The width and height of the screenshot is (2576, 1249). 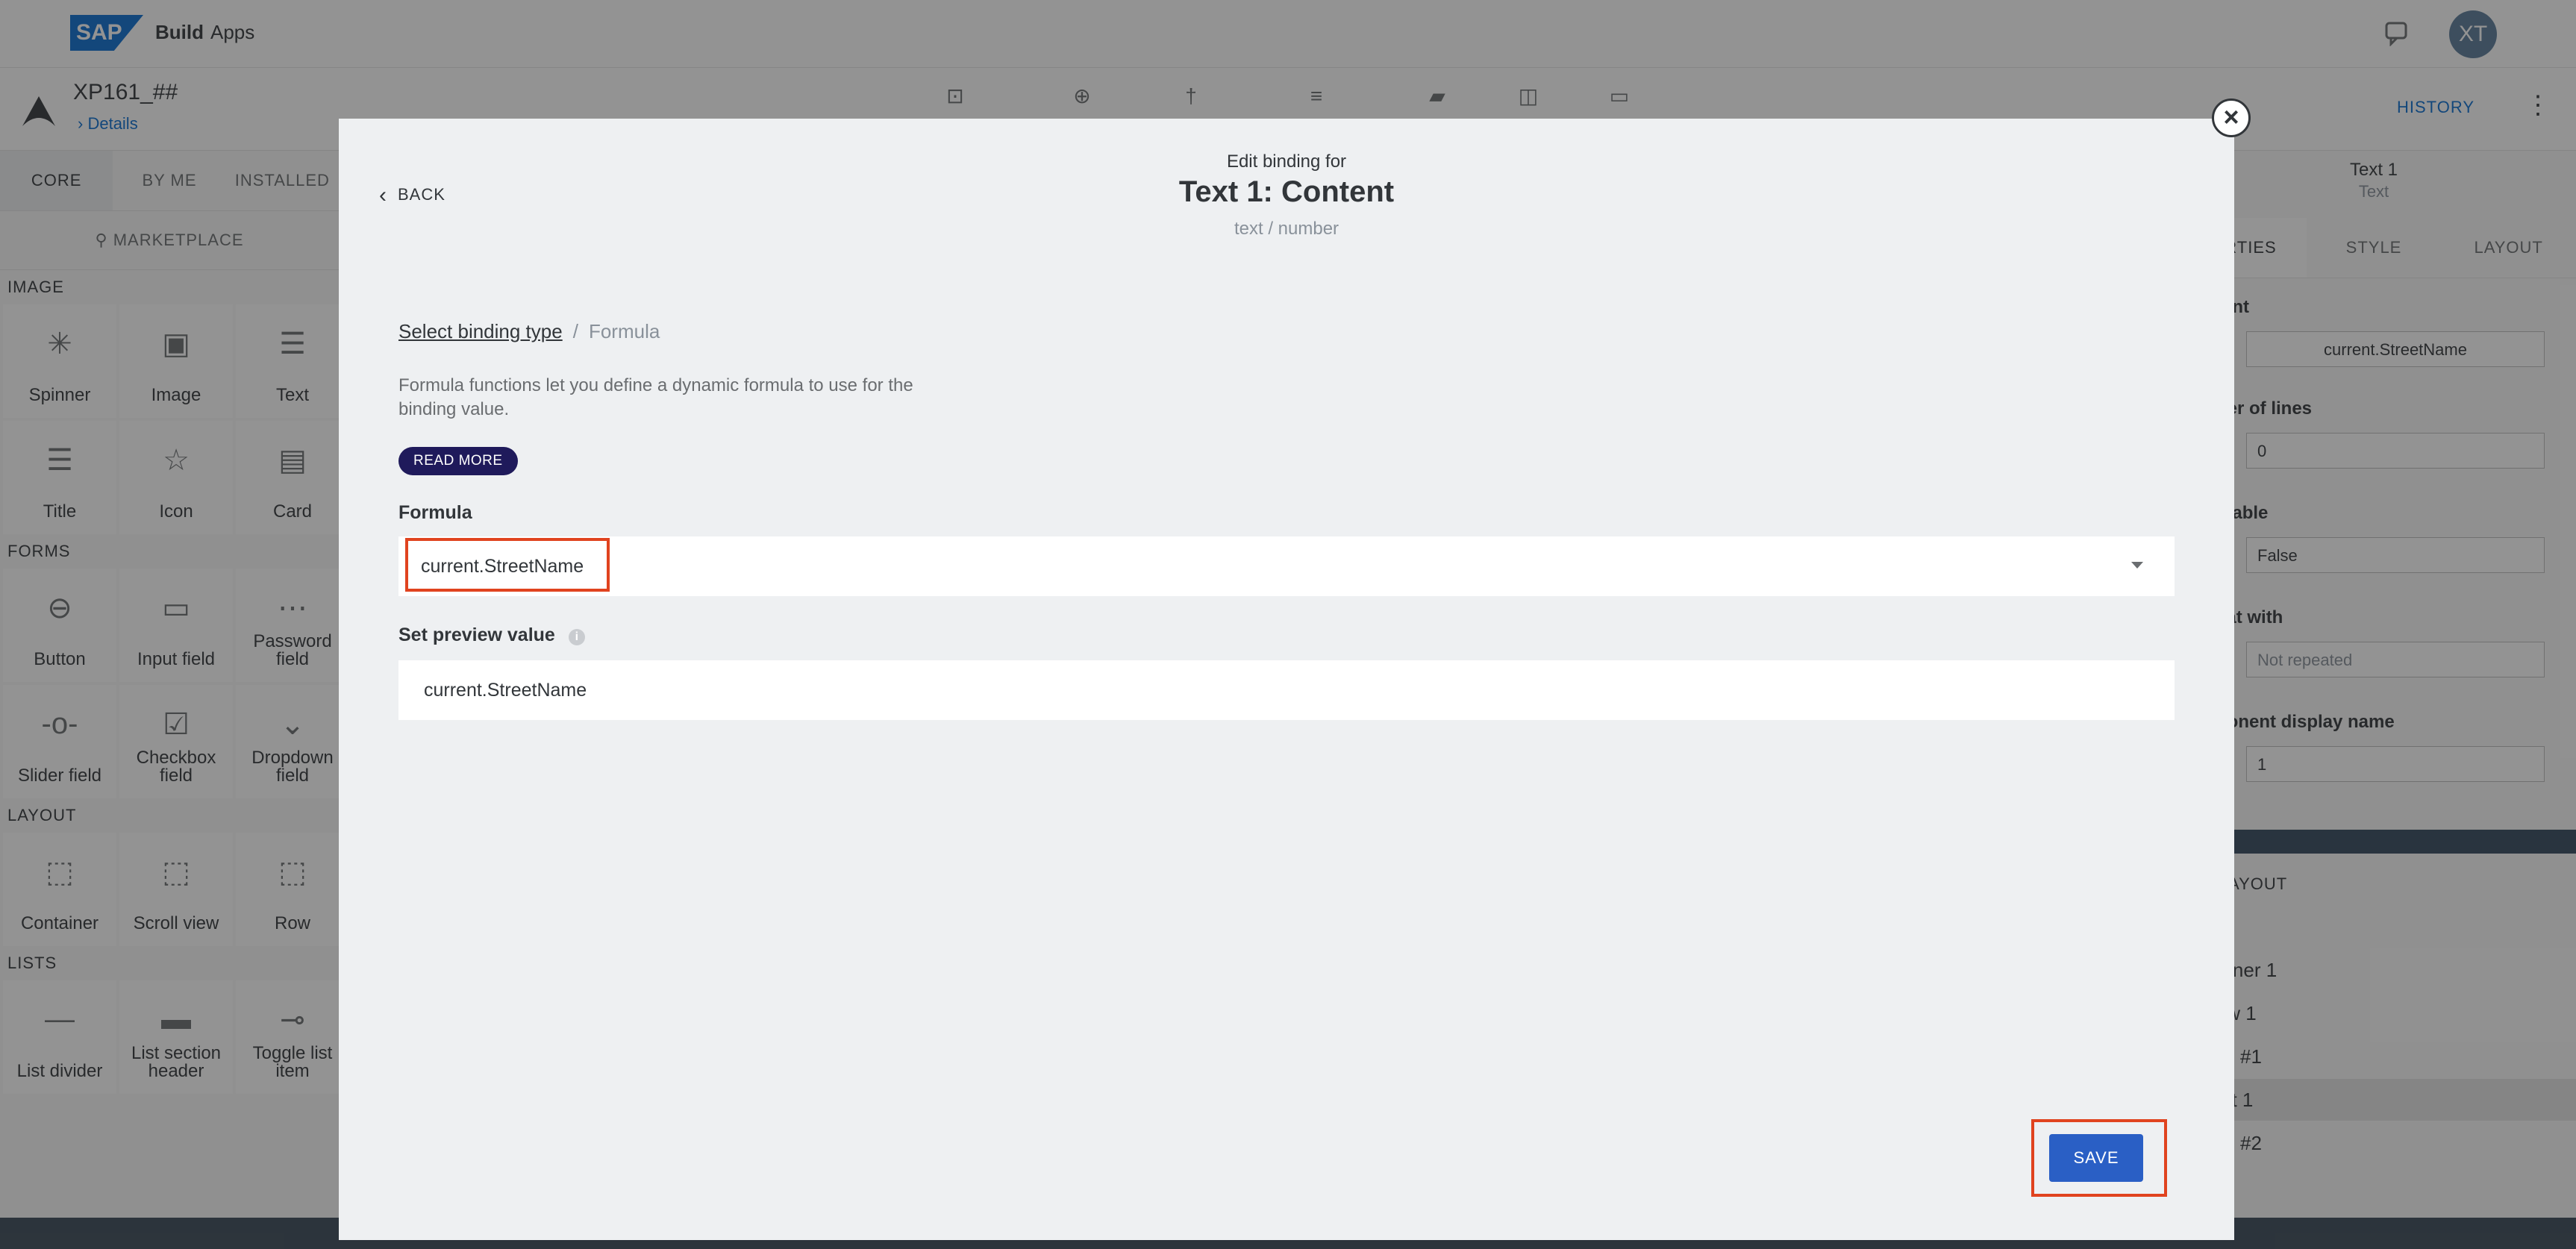 What do you see at coordinates (435, 512) in the screenshot?
I see `formula-label: Formula` at bounding box center [435, 512].